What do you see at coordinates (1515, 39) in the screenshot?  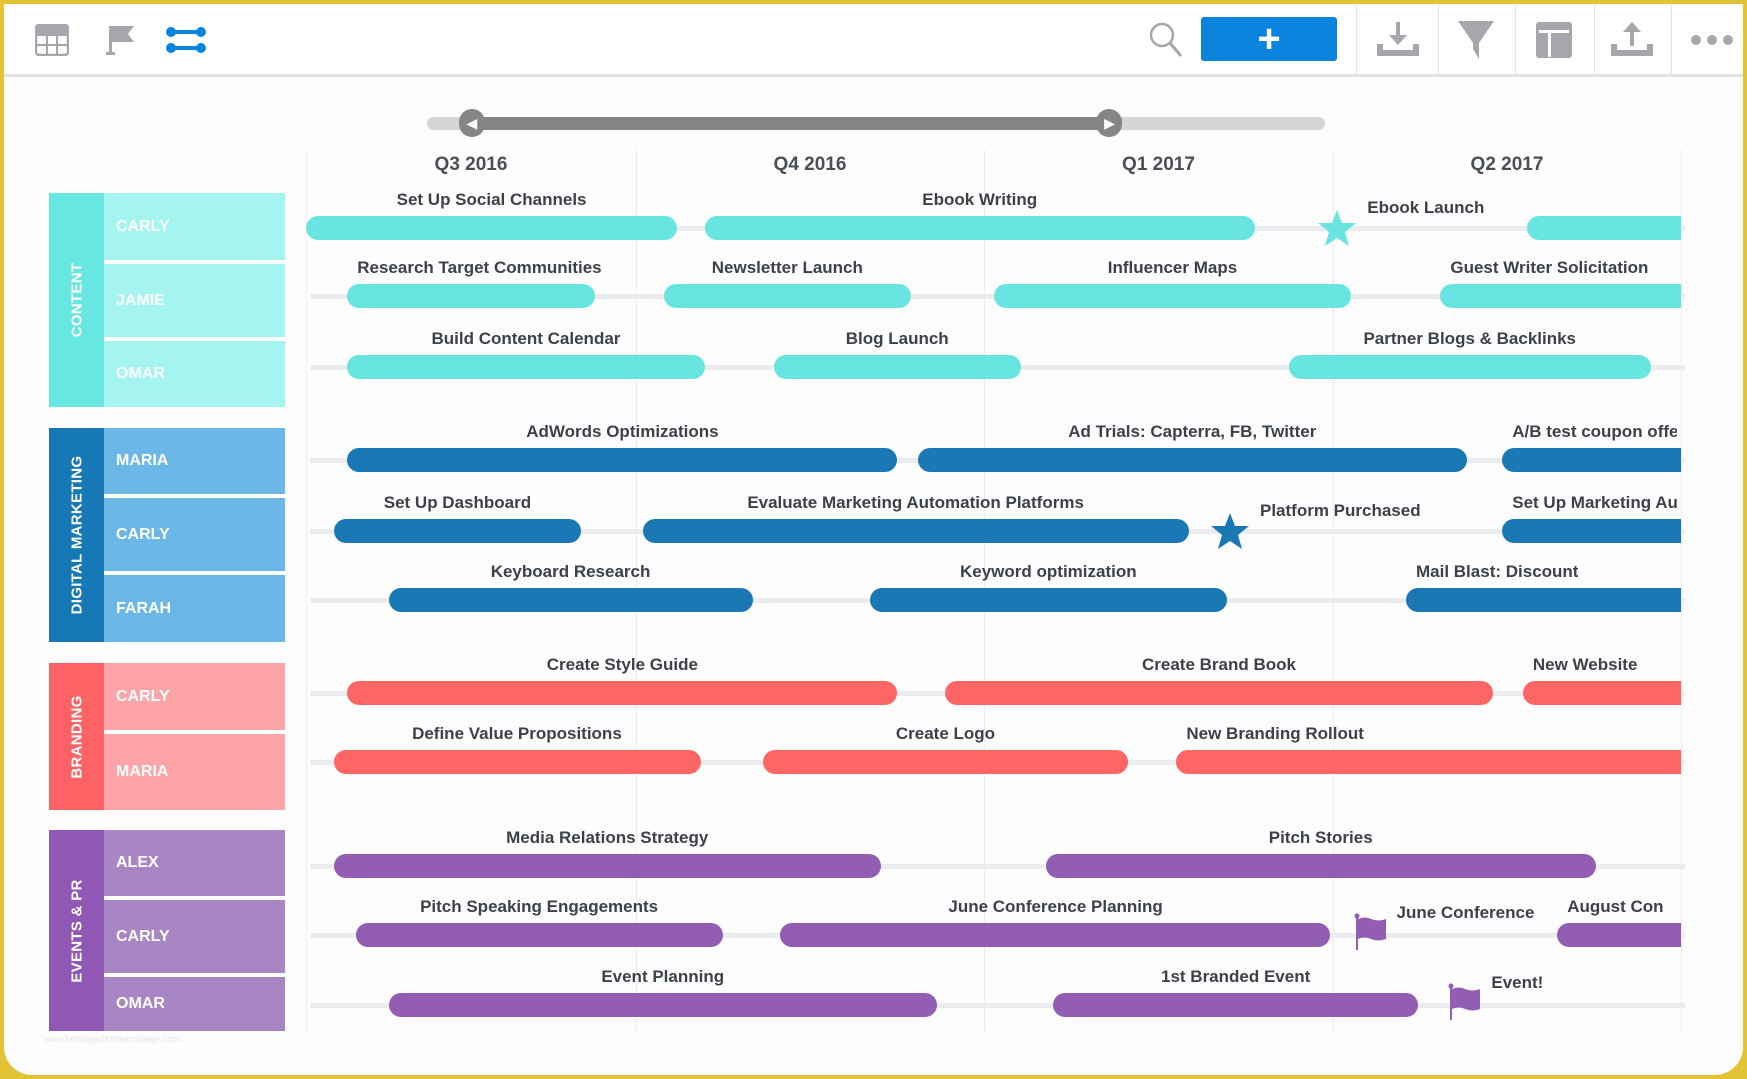 I see `divider` at bounding box center [1515, 39].